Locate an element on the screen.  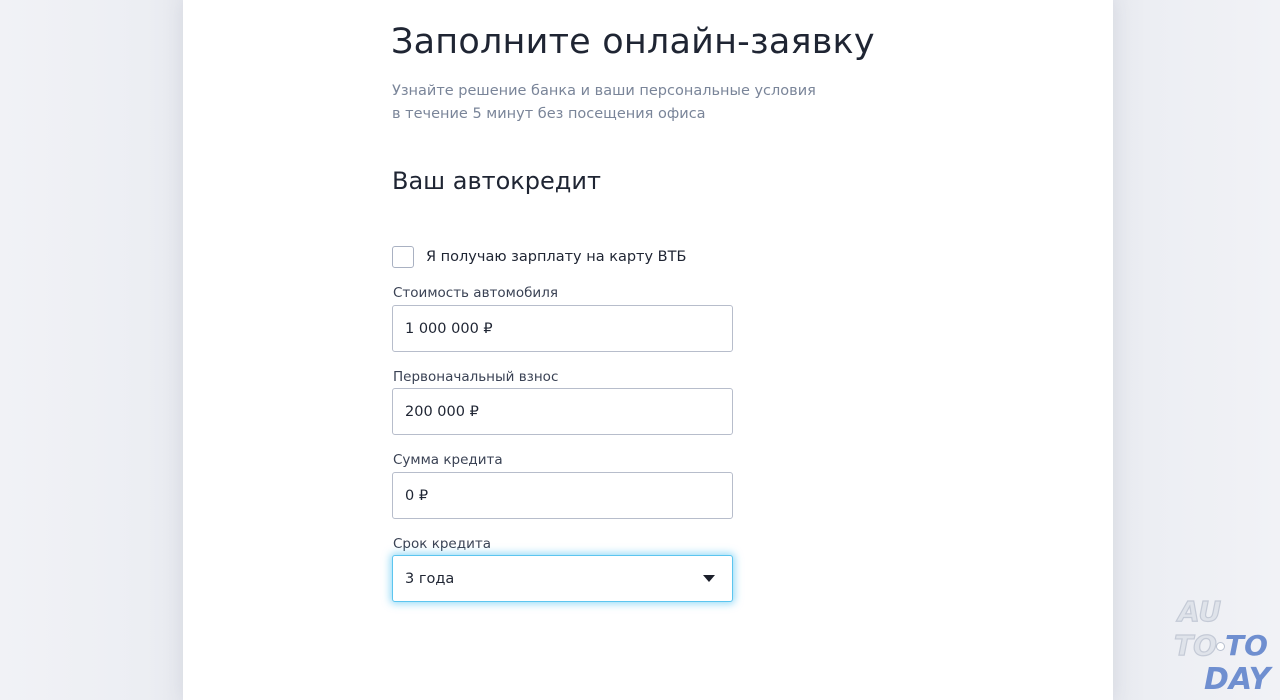
loan-amount-value: 0 ₽ is located at coordinates (417, 495).